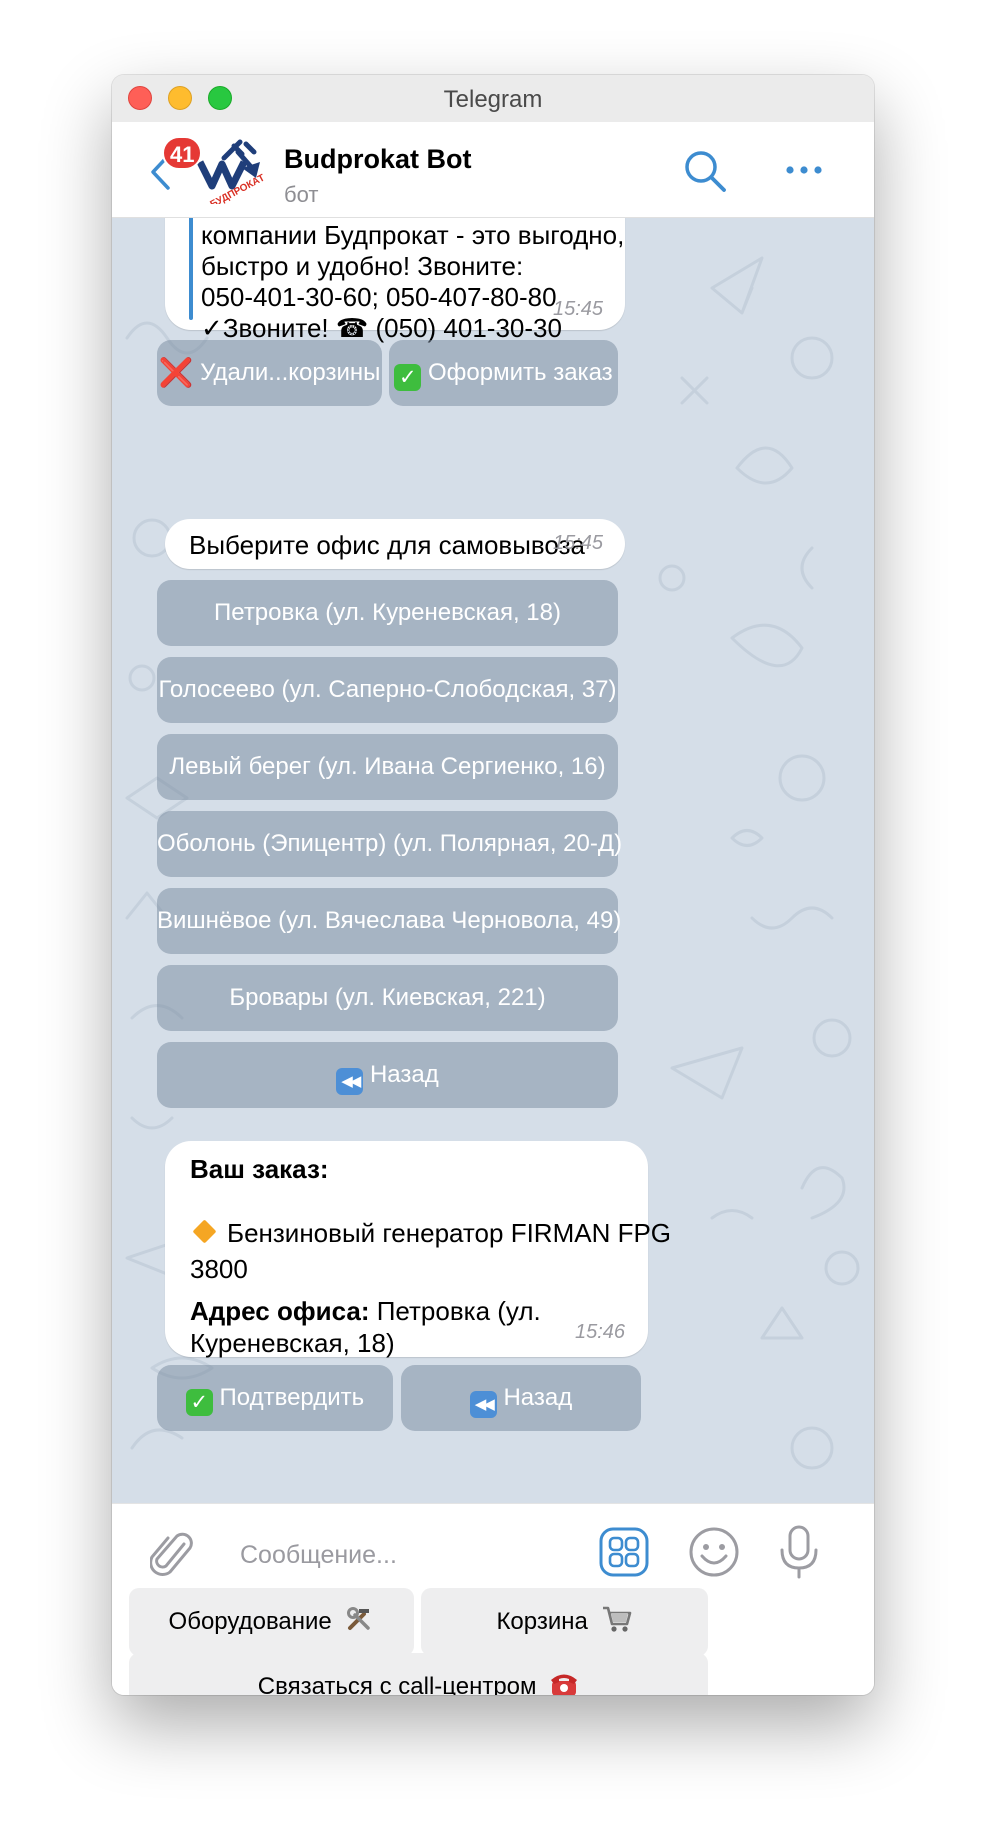 Image resolution: width=984 pixels, height=1842 pixels. I want to click on office-address-value: Петровка (ул., so click(458, 1311).